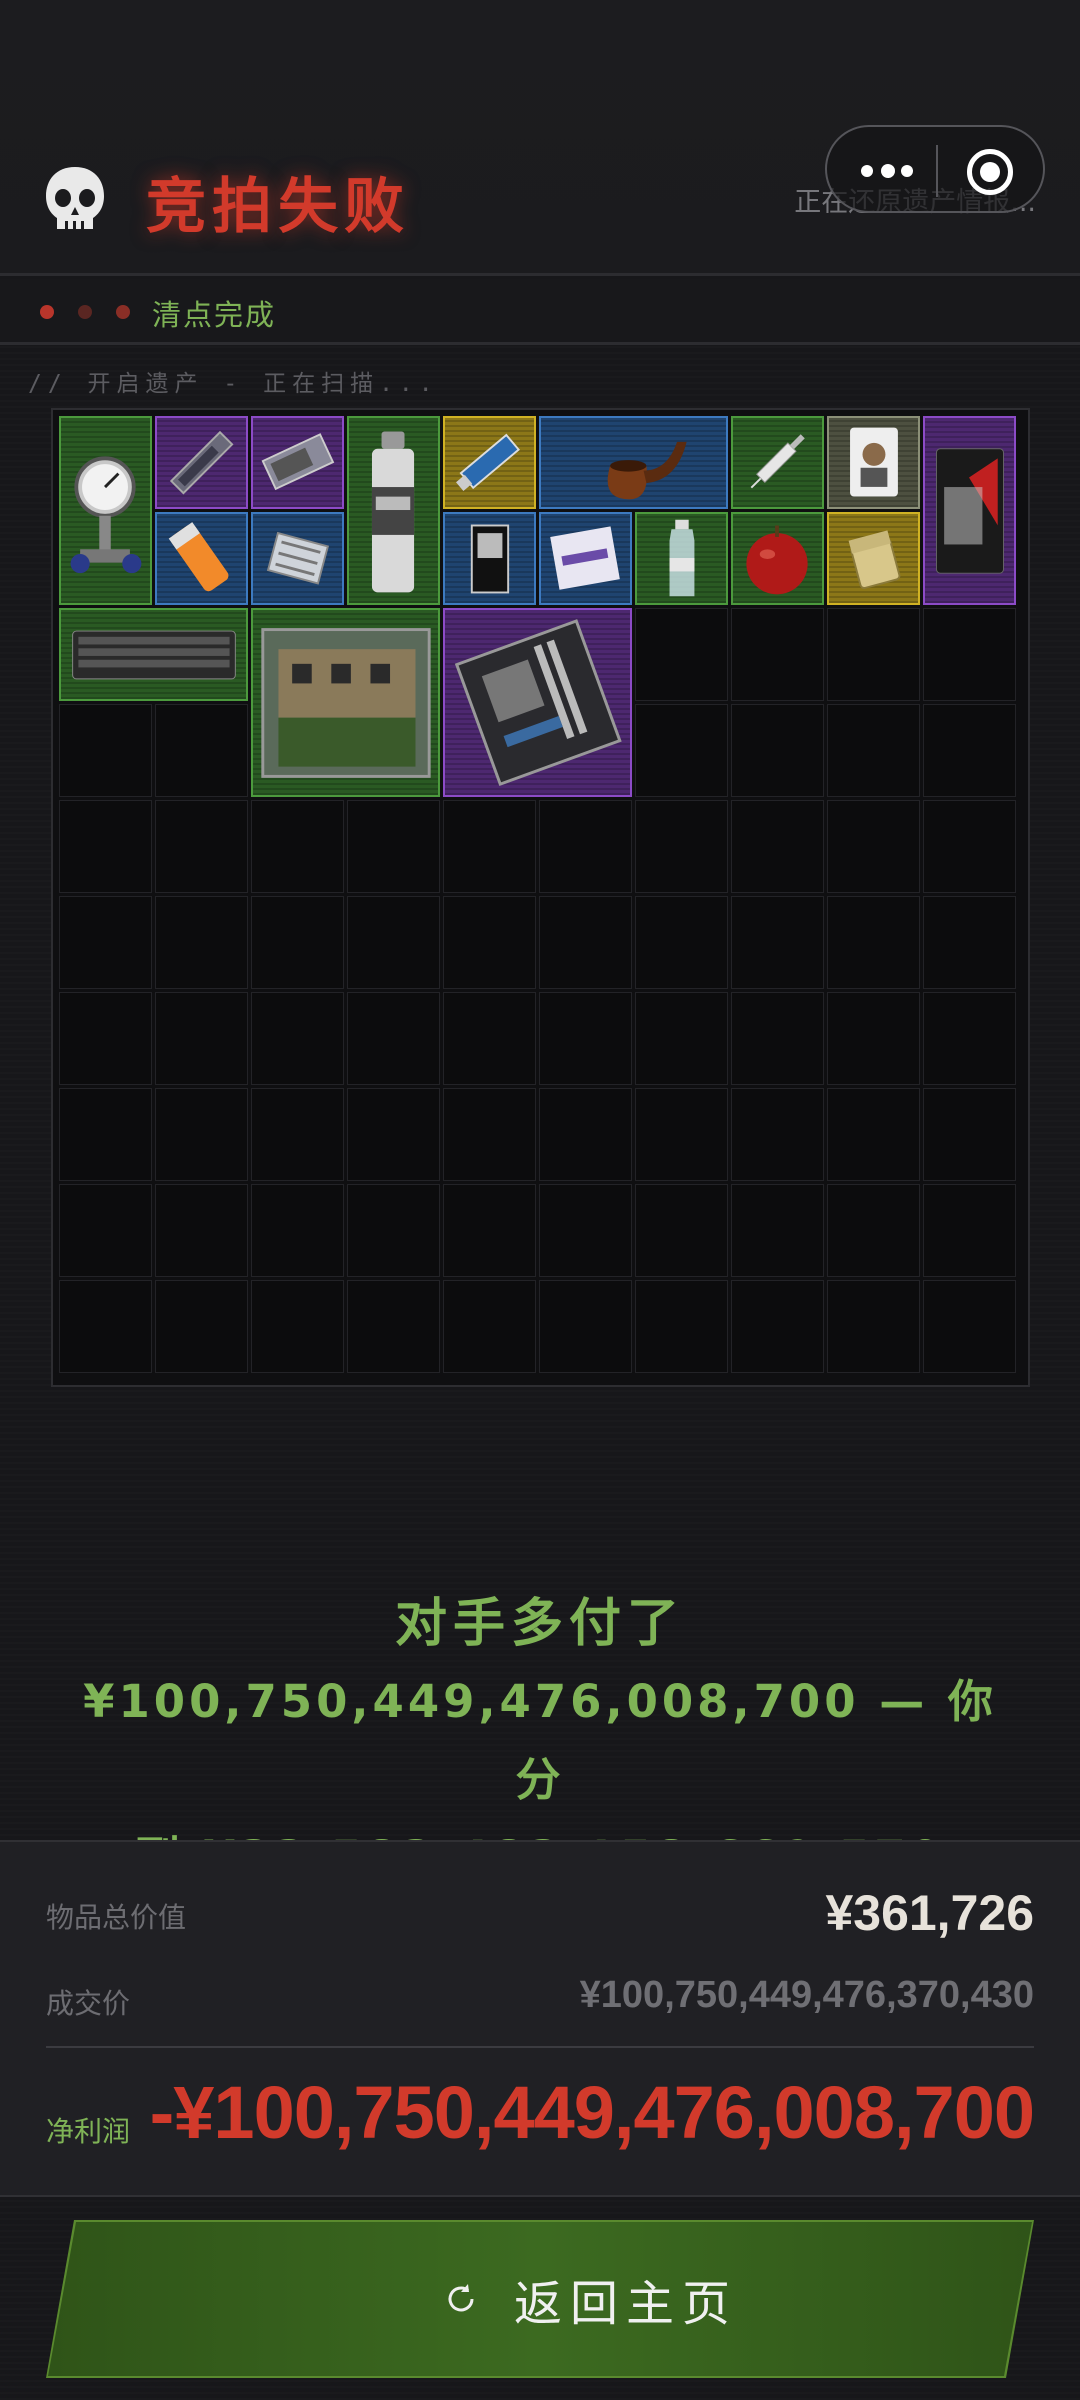 The width and height of the screenshot is (1080, 2400). I want to click on keyboard-icon, so click(154, 655).